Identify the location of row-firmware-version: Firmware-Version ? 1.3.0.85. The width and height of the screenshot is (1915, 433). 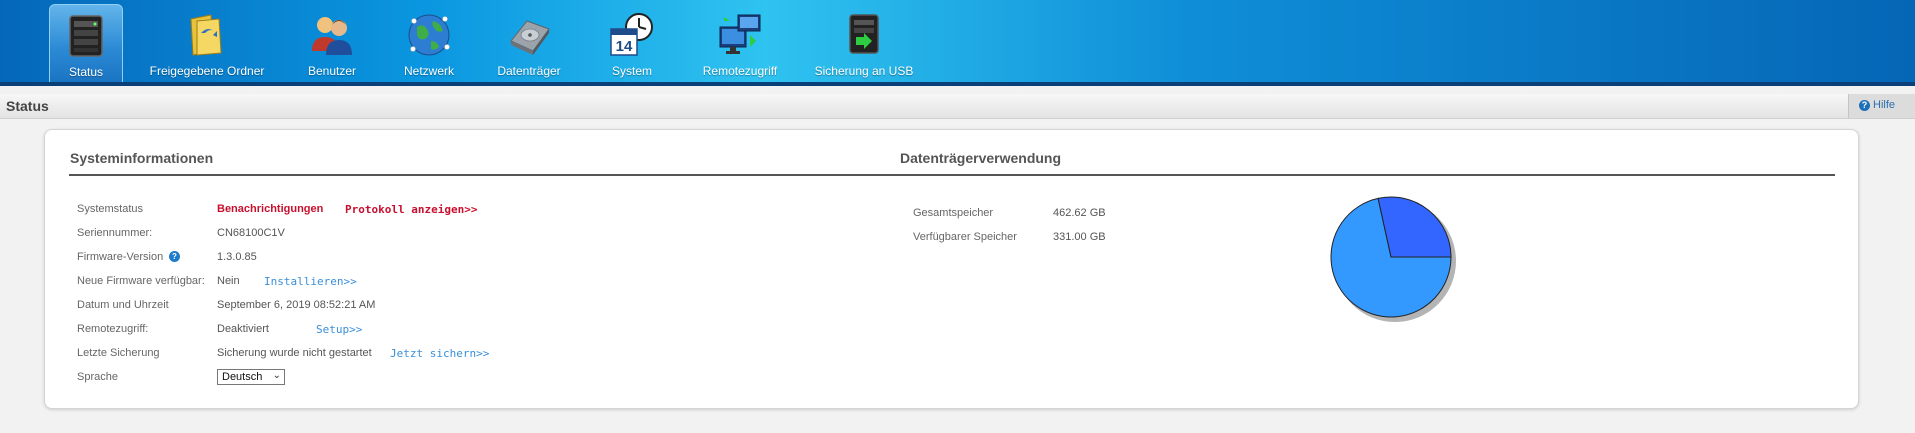
(327, 258).